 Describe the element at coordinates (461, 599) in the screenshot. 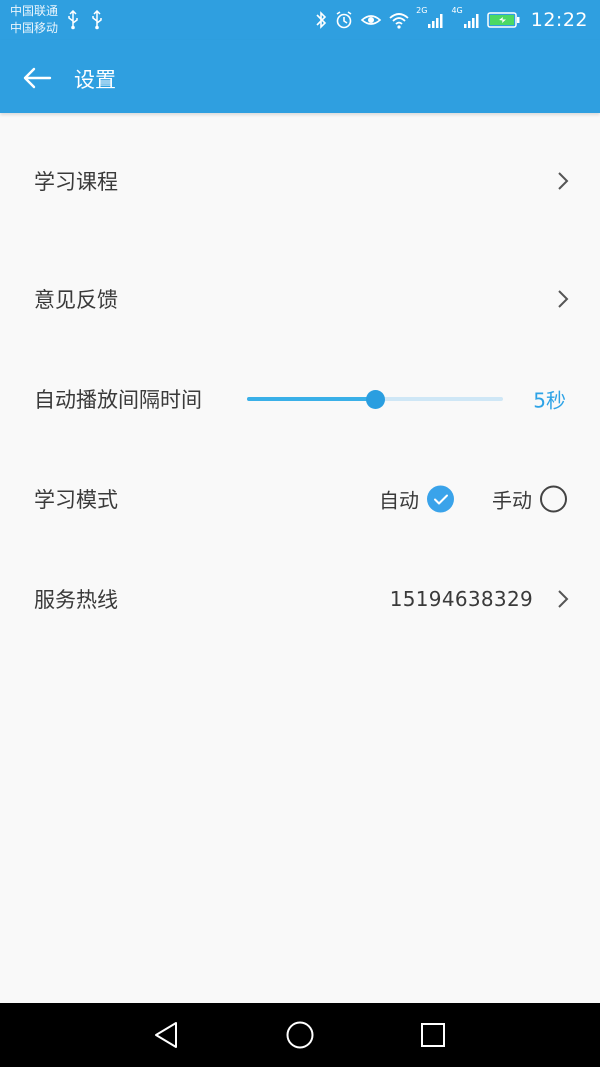

I see `hotline-number: 15194638329` at that location.